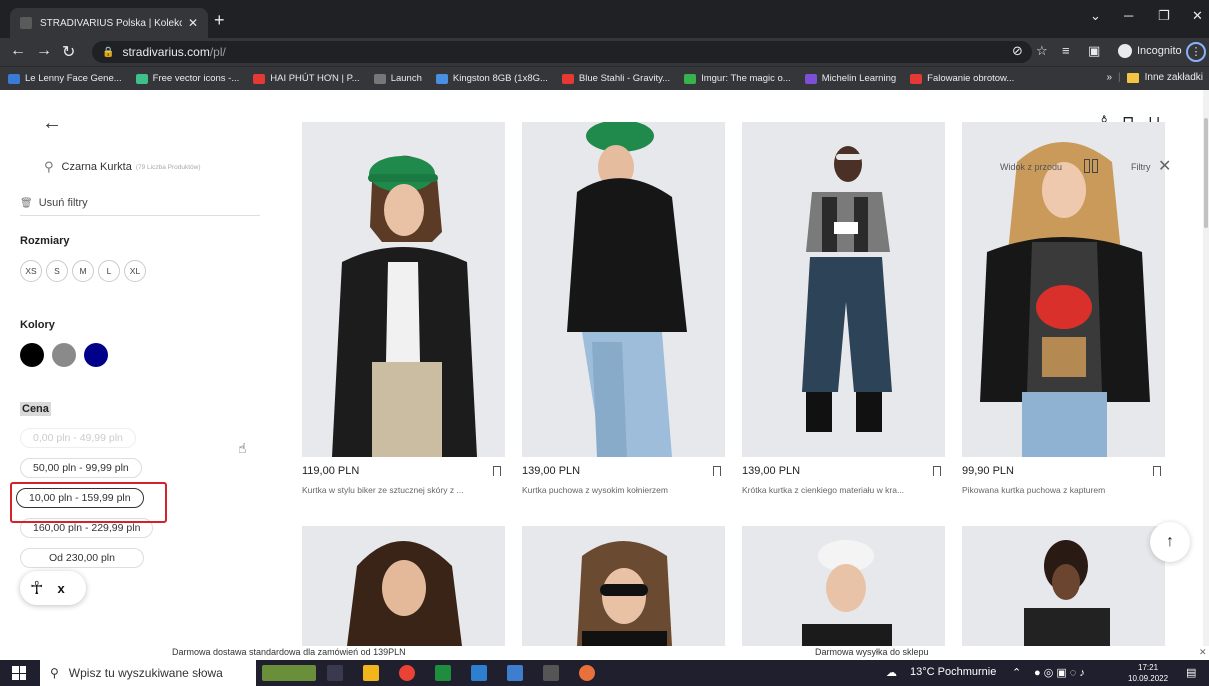 Image resolution: width=1209 pixels, height=686 pixels. What do you see at coordinates (1128, 15) in the screenshot?
I see `minimize-icon: ─` at bounding box center [1128, 15].